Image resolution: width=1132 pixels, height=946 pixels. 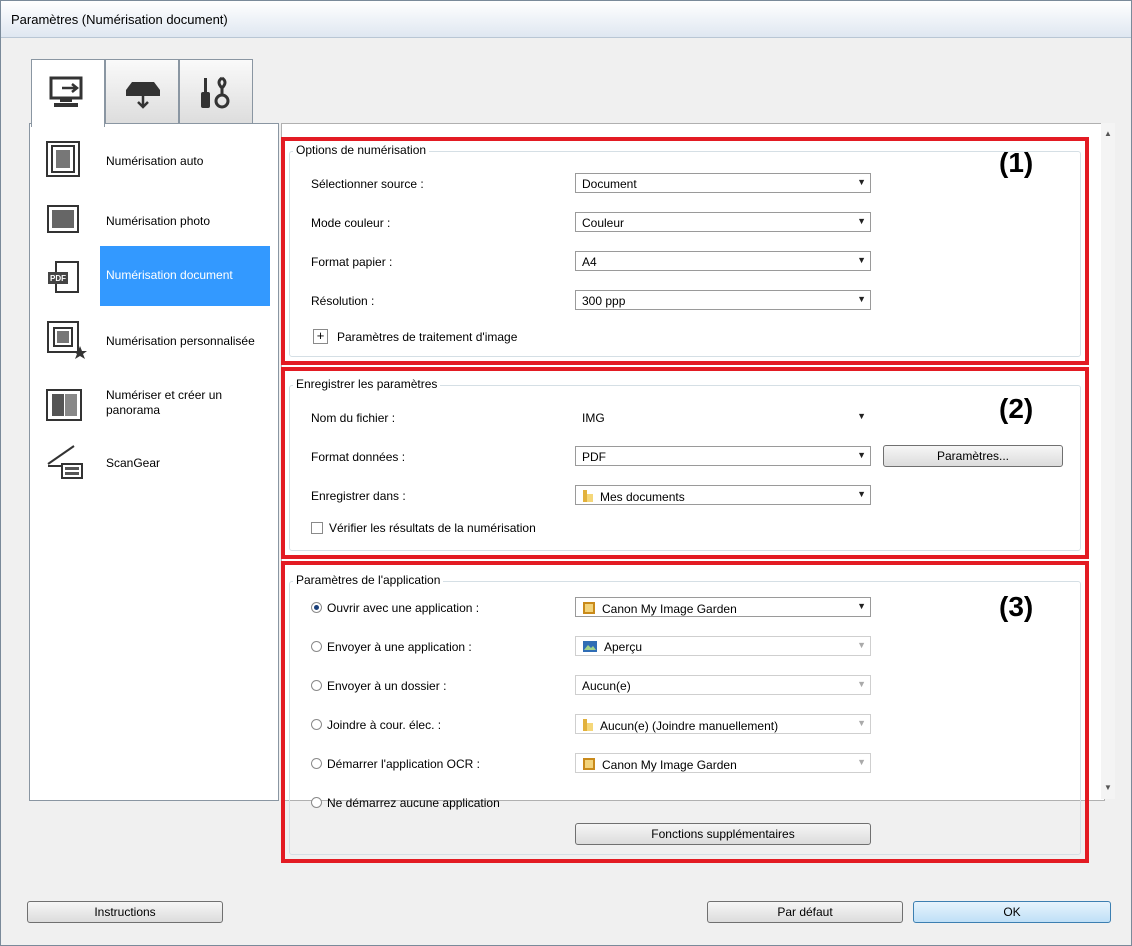 What do you see at coordinates (723, 724) in the screenshot?
I see `attach-email-select: Aucun(e) (Joindre manuellement) ▼` at bounding box center [723, 724].